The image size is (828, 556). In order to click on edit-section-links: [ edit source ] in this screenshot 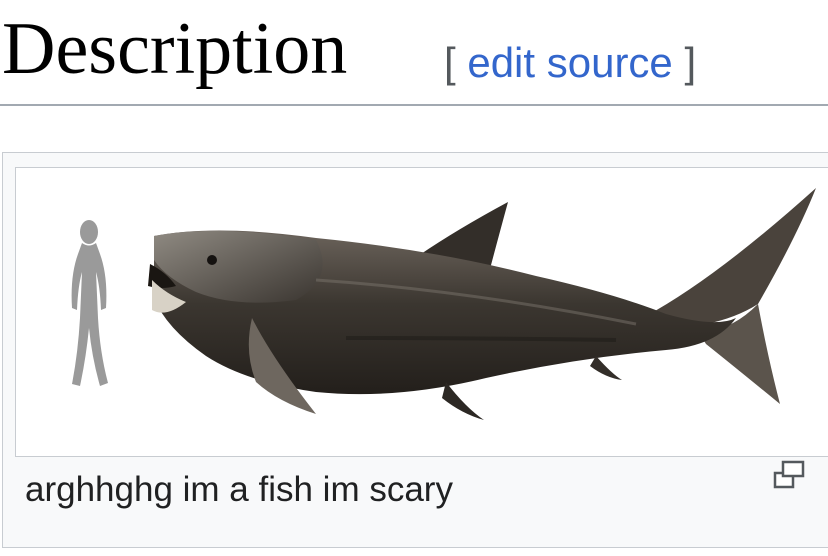, I will do `click(570, 63)`.